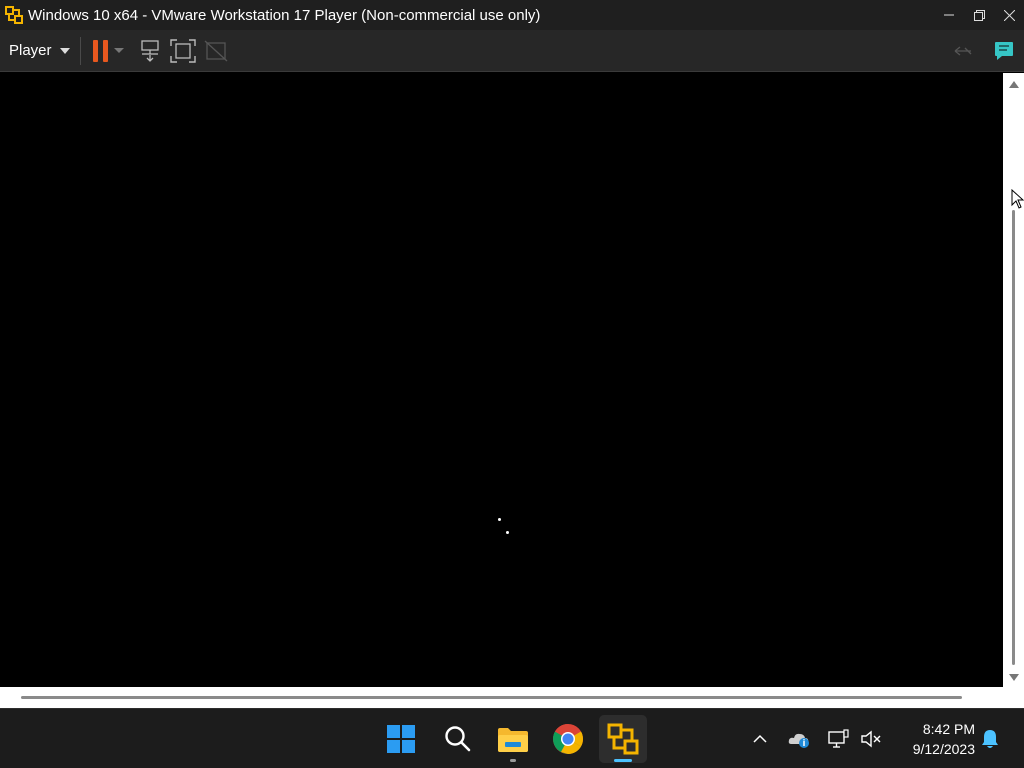 Image resolution: width=1024 pixels, height=768 pixels. What do you see at coordinates (989, 51) in the screenshot?
I see `toolbar-right-group` at bounding box center [989, 51].